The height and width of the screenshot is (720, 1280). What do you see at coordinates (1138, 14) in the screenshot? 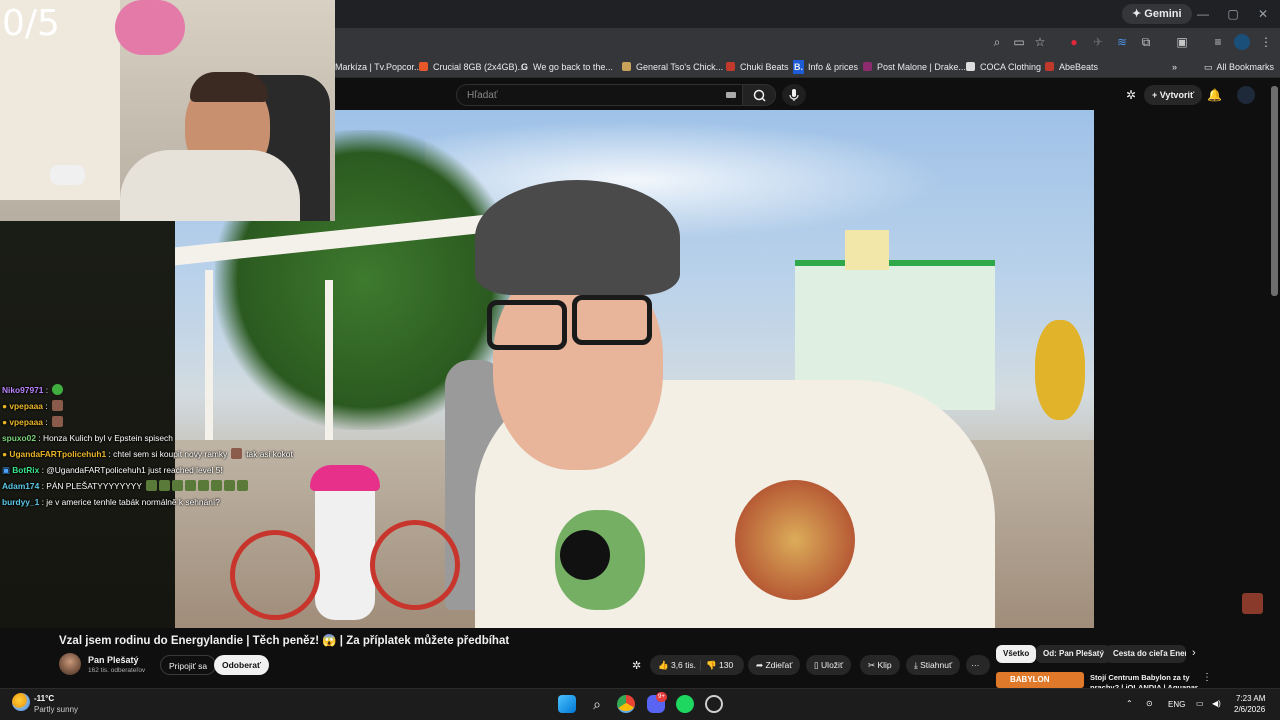
I see `sparkle-icon: ✦` at bounding box center [1138, 14].